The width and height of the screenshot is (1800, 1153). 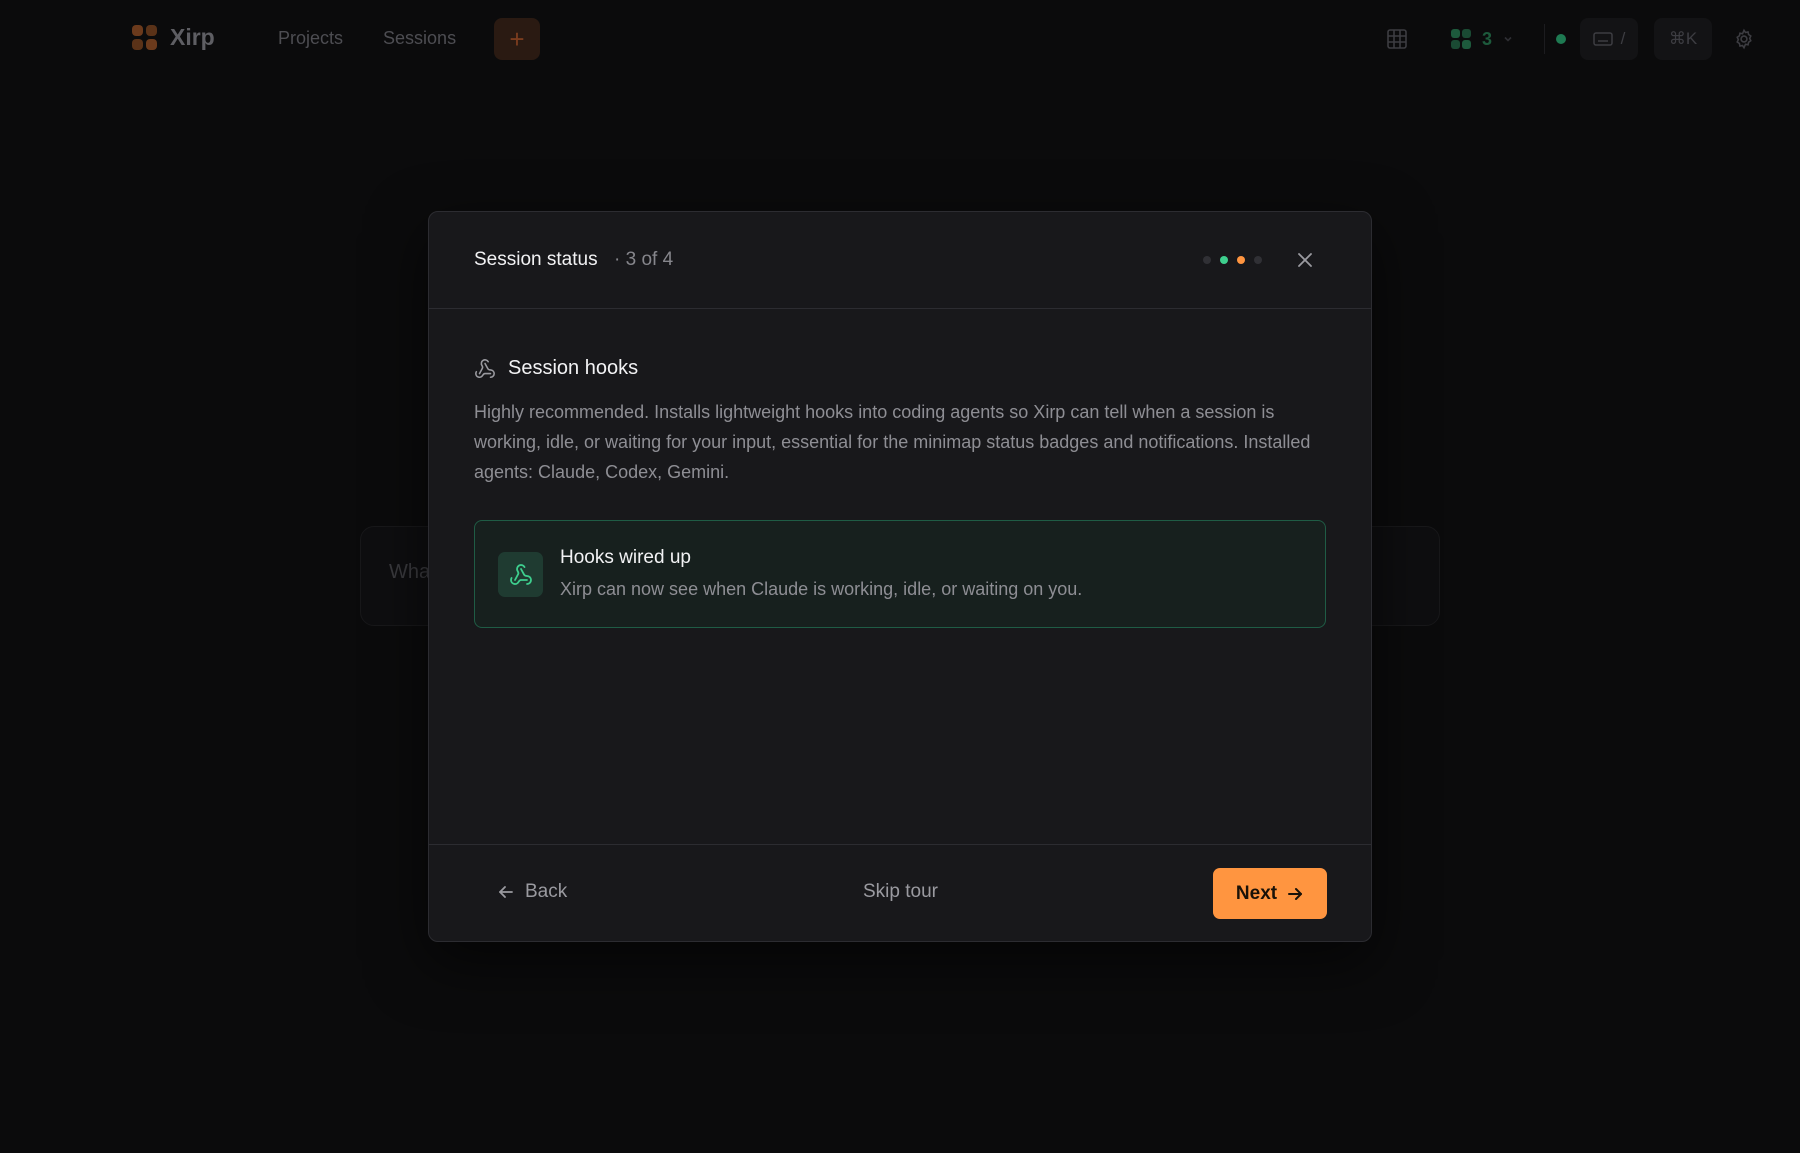 What do you see at coordinates (1508, 39) in the screenshot?
I see `chevron-down-icon` at bounding box center [1508, 39].